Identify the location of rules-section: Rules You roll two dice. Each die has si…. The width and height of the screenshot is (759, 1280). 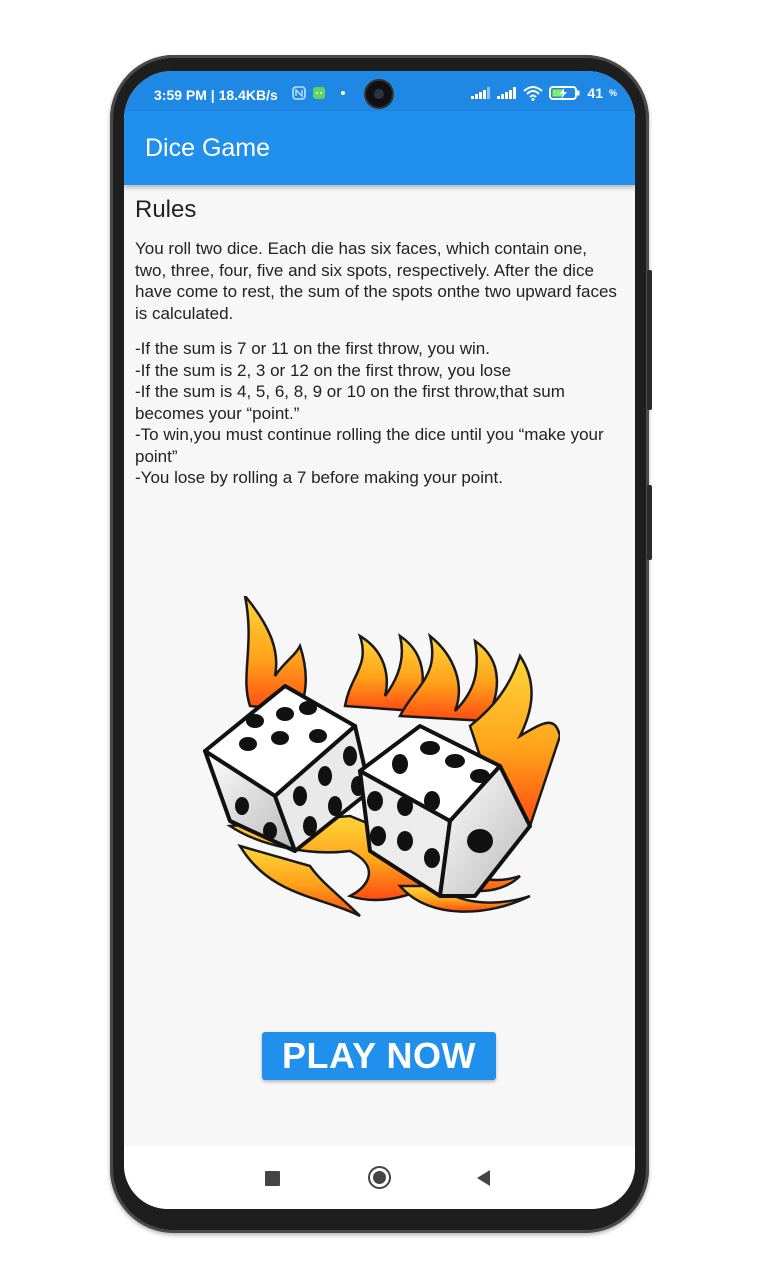
(377, 342).